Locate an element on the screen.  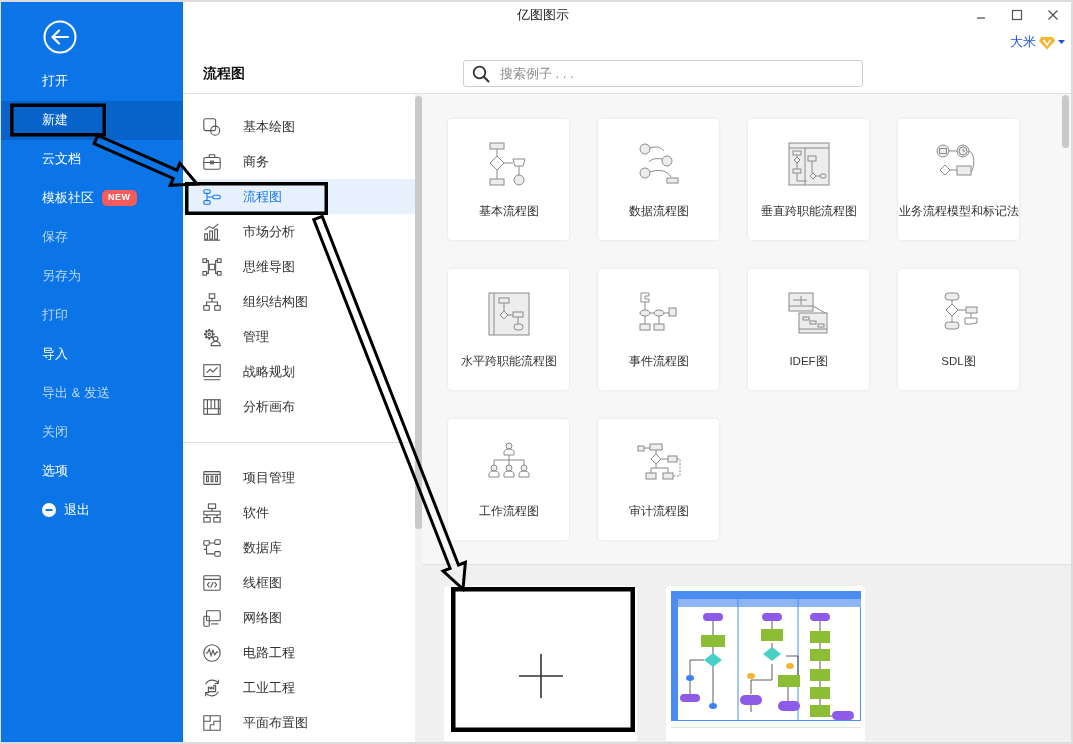
square-circle-icon is located at coordinates (212, 126).